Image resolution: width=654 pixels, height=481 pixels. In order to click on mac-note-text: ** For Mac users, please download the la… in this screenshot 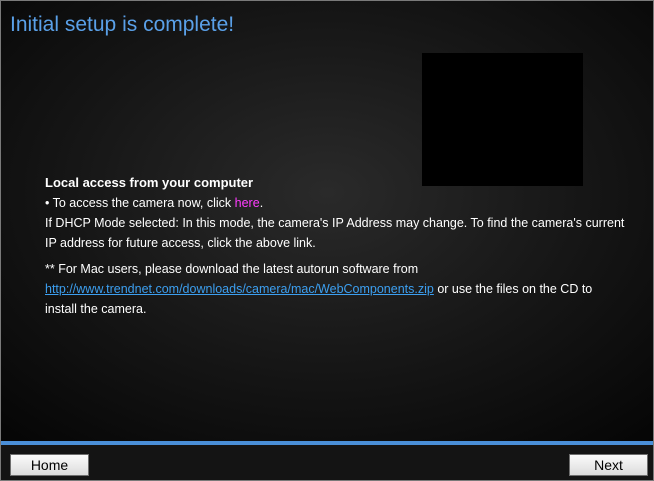, I will do `click(232, 269)`.